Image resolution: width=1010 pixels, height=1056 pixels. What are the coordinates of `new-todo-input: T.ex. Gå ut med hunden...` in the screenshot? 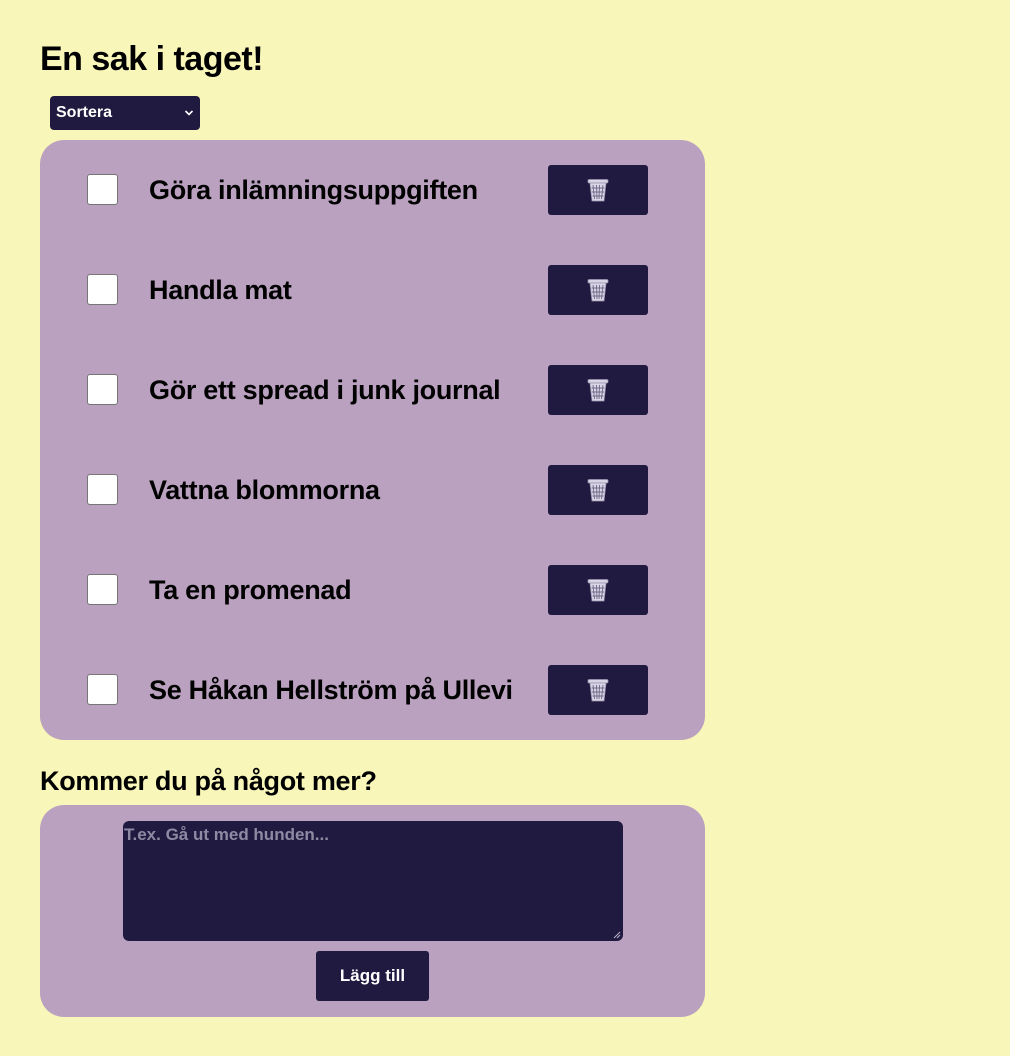 It's located at (373, 881).